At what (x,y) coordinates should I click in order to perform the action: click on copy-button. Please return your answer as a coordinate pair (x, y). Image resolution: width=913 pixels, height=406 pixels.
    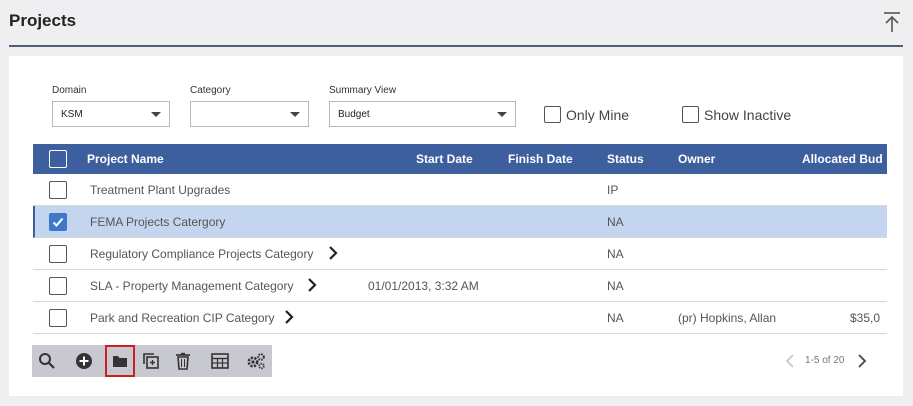
    Looking at the image, I should click on (151, 361).